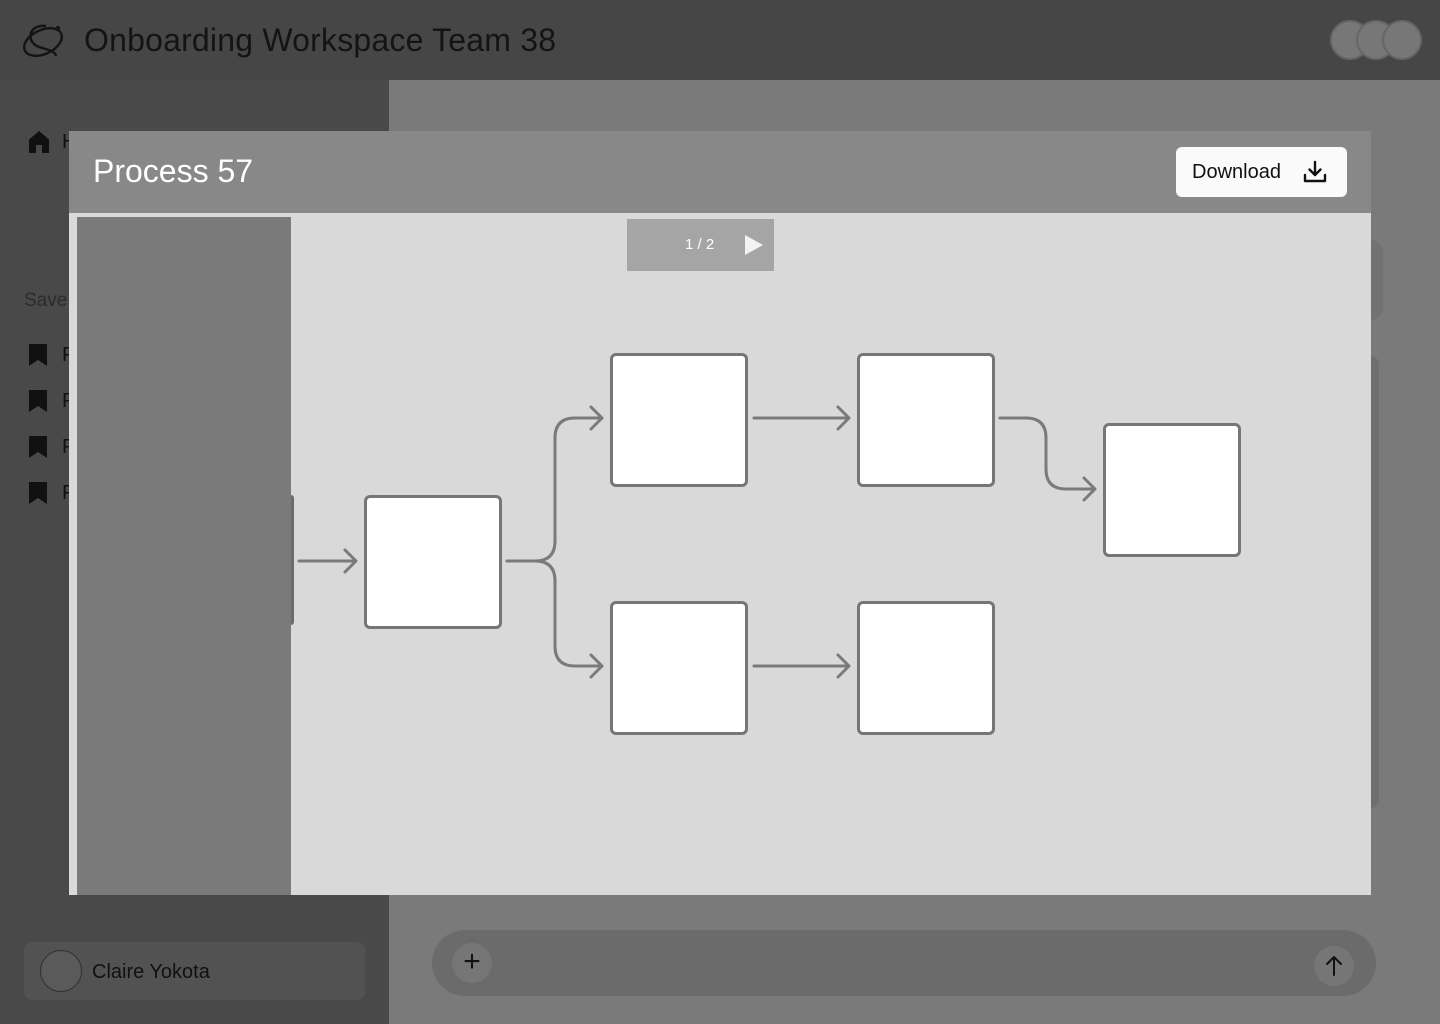 This screenshot has height=1024, width=1440. I want to click on user-avatar, so click(61, 971).